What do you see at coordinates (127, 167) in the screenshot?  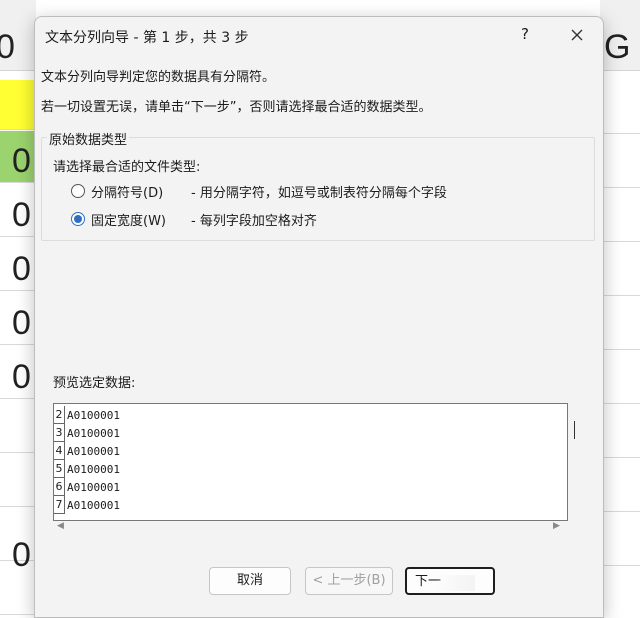 I see `file-type-prompt: 请选择最合适的文件类型:` at bounding box center [127, 167].